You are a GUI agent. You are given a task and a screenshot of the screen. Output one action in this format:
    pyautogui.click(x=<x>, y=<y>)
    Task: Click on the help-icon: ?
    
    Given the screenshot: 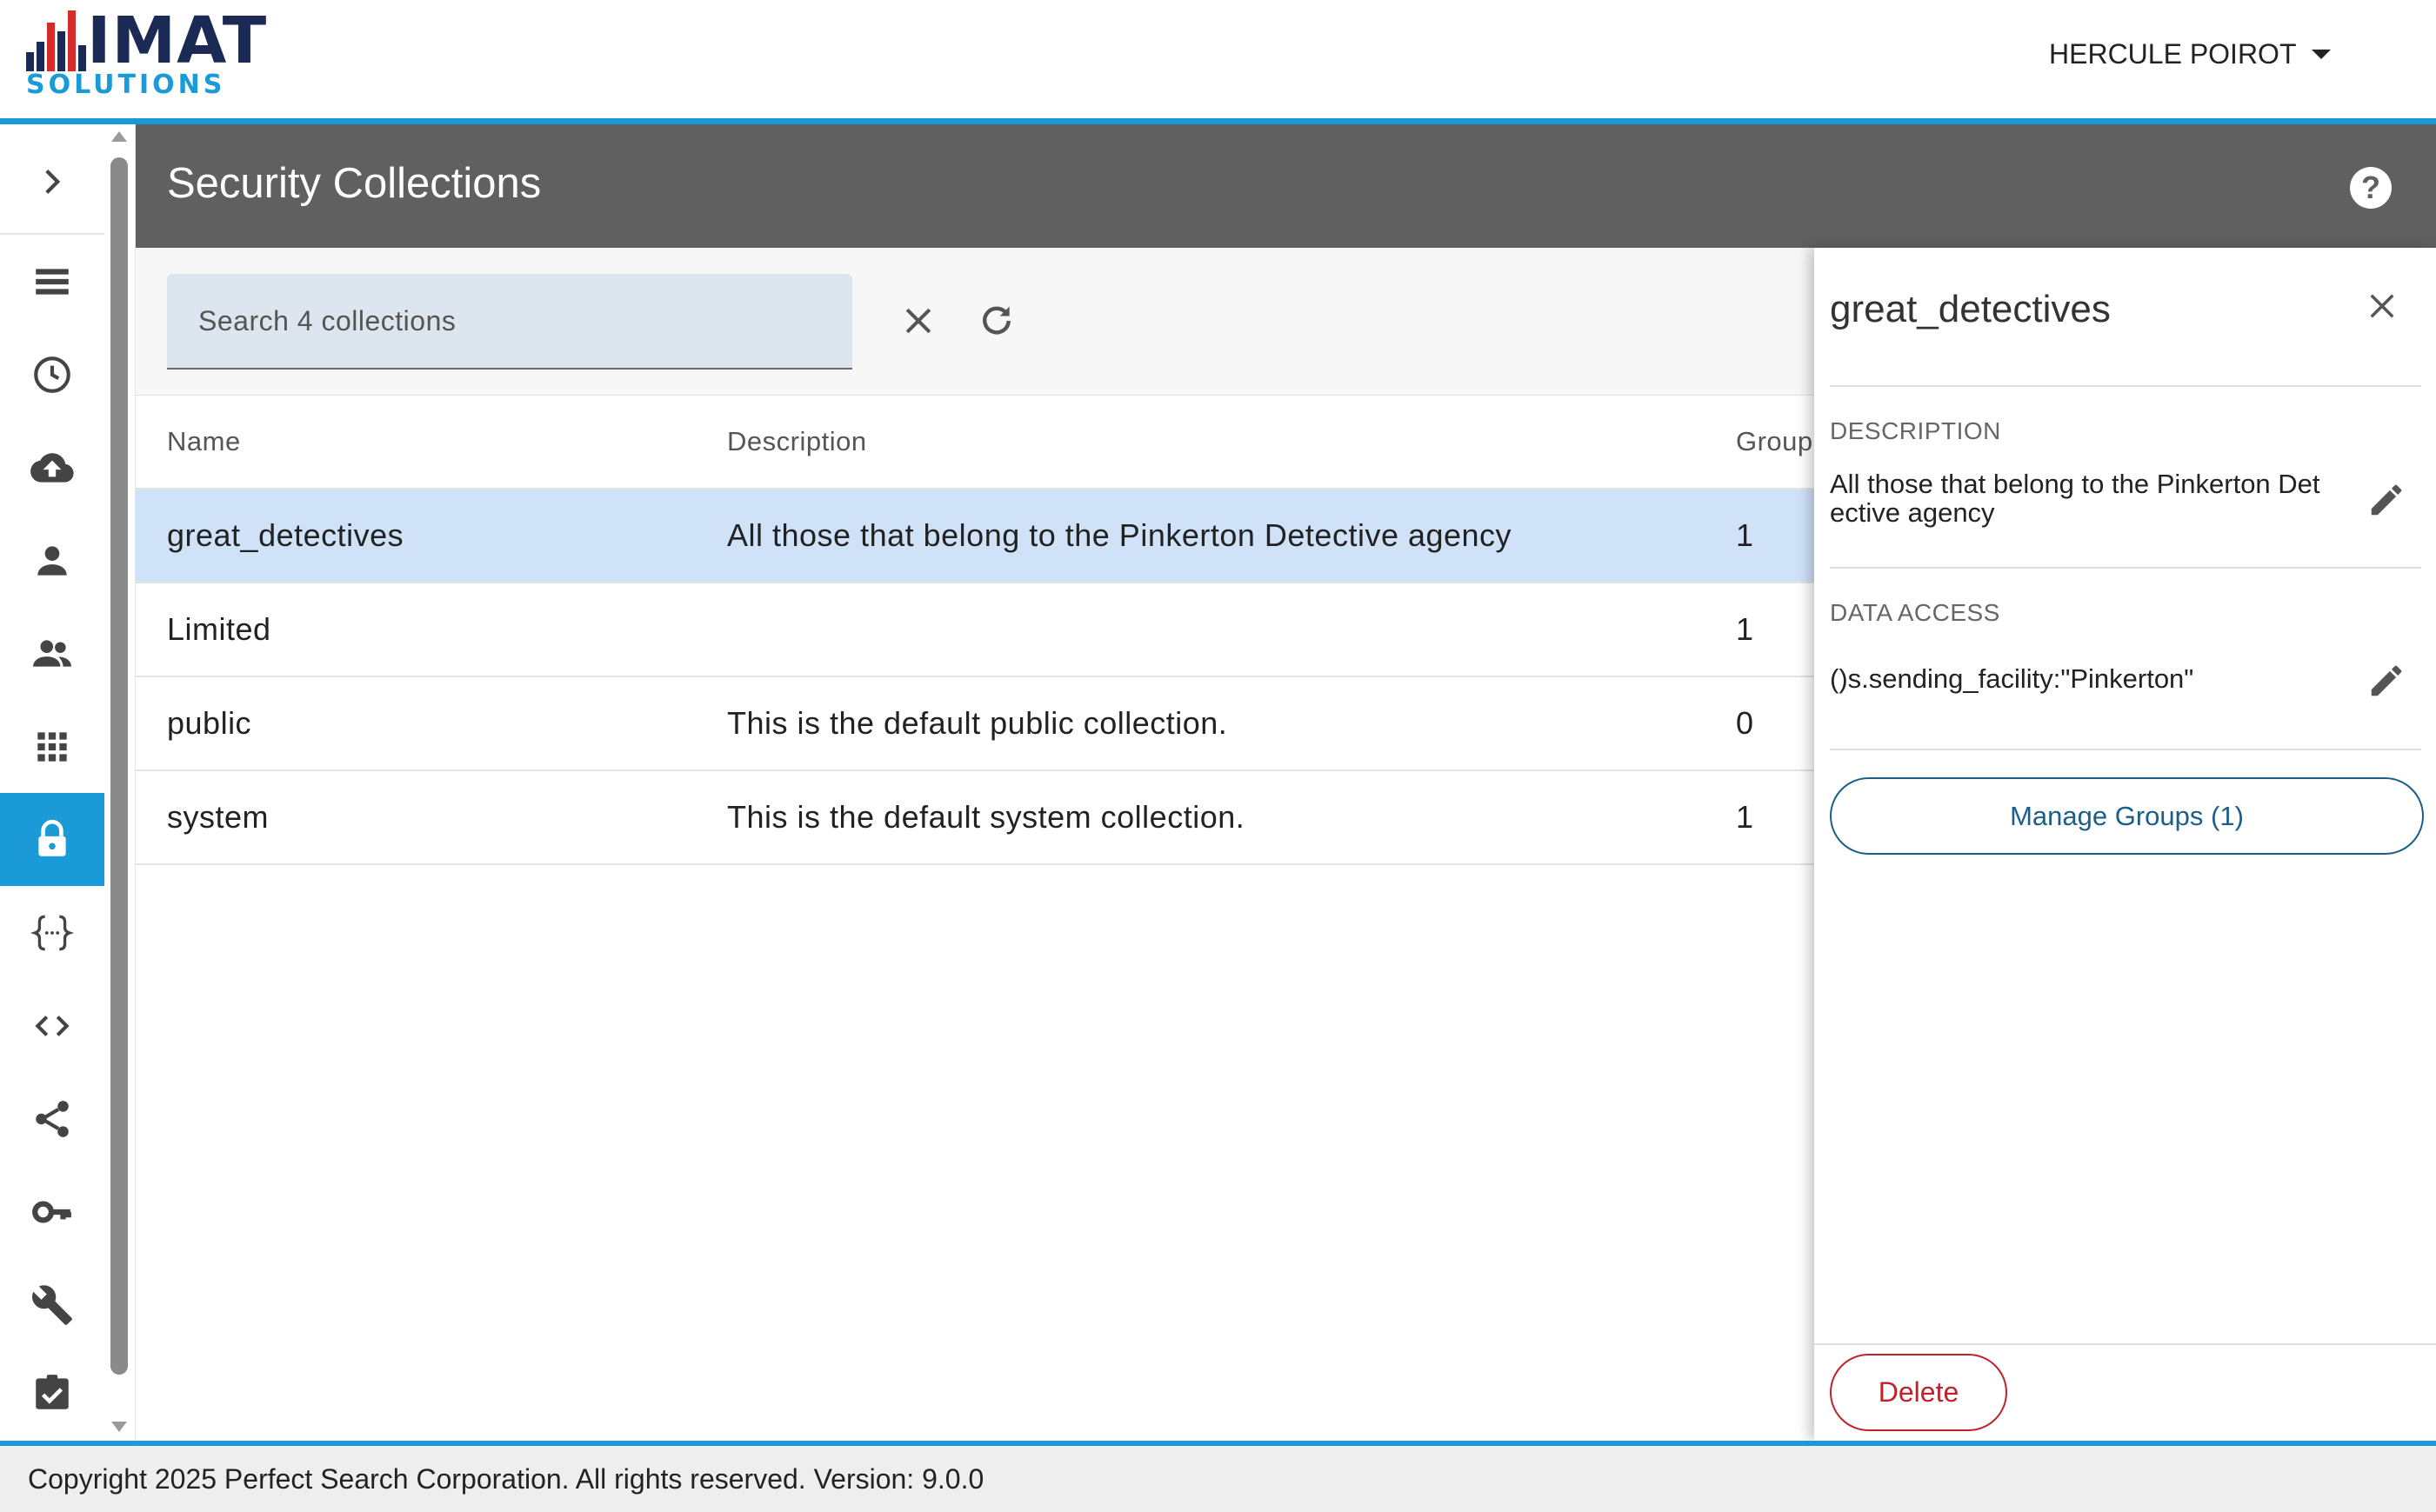 What is the action you would take?
    pyautogui.click(x=2371, y=188)
    